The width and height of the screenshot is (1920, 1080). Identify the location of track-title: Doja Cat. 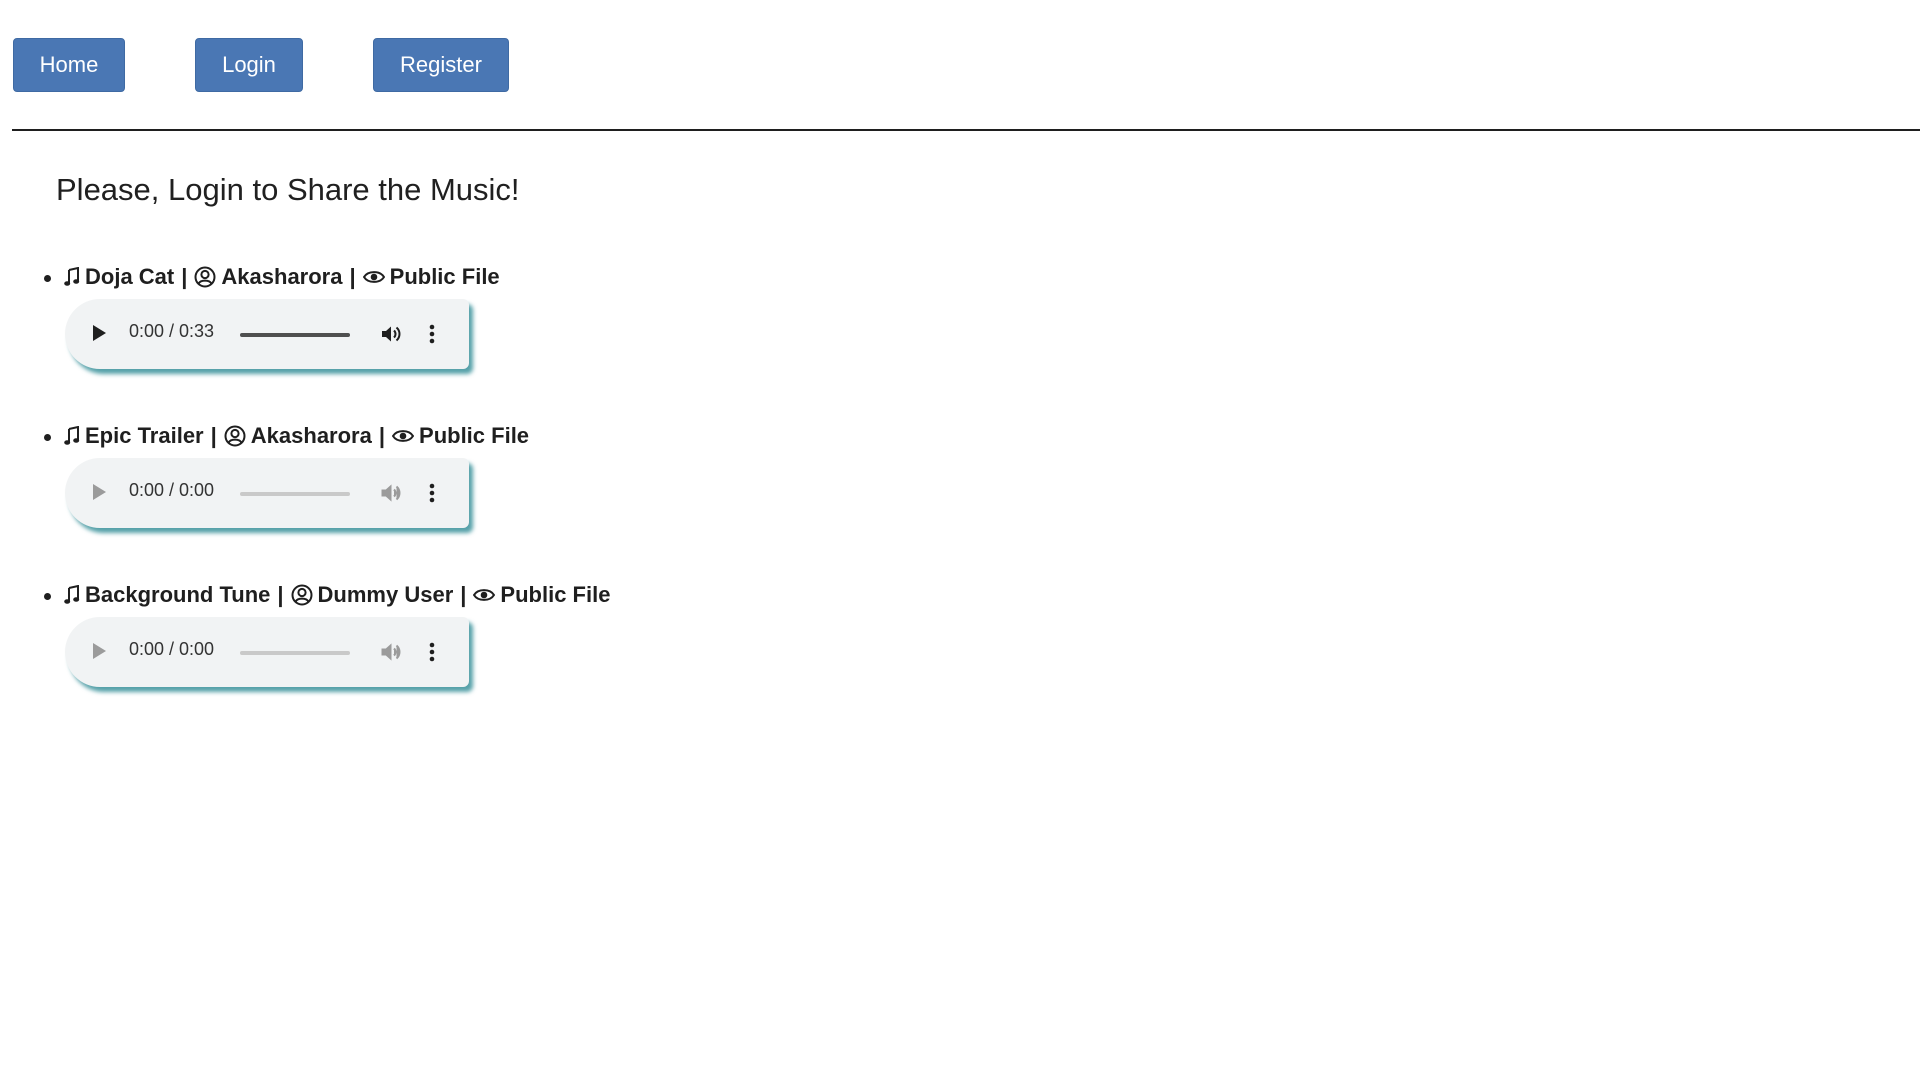
(130, 276).